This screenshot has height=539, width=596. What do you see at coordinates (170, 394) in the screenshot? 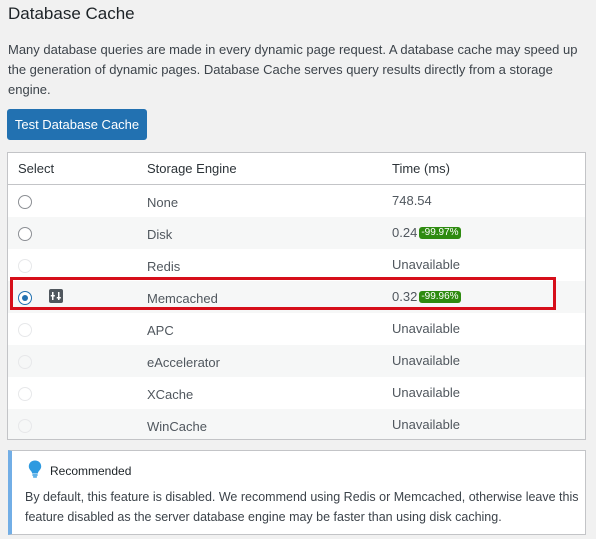
I see `engine-name: XCache` at bounding box center [170, 394].